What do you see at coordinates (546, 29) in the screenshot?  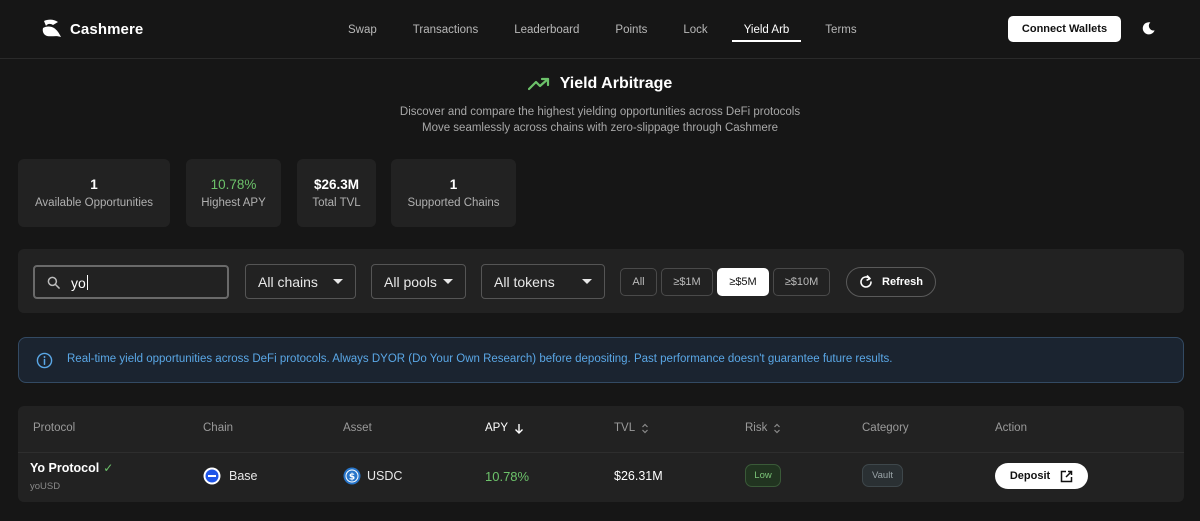 I see `nav-leaderboard: Leaderboard` at bounding box center [546, 29].